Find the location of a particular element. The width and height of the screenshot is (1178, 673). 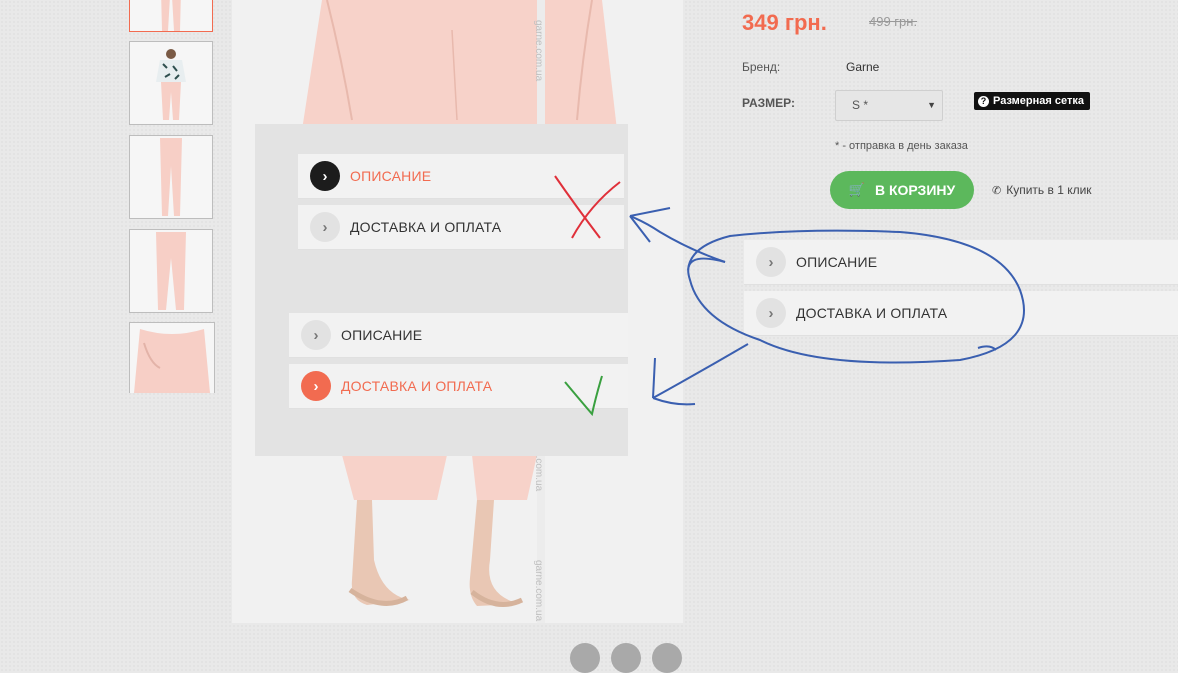

accordion-item-delivery-wrong: › ДОСТАВКА И ОПЛАТА is located at coordinates (461, 227).